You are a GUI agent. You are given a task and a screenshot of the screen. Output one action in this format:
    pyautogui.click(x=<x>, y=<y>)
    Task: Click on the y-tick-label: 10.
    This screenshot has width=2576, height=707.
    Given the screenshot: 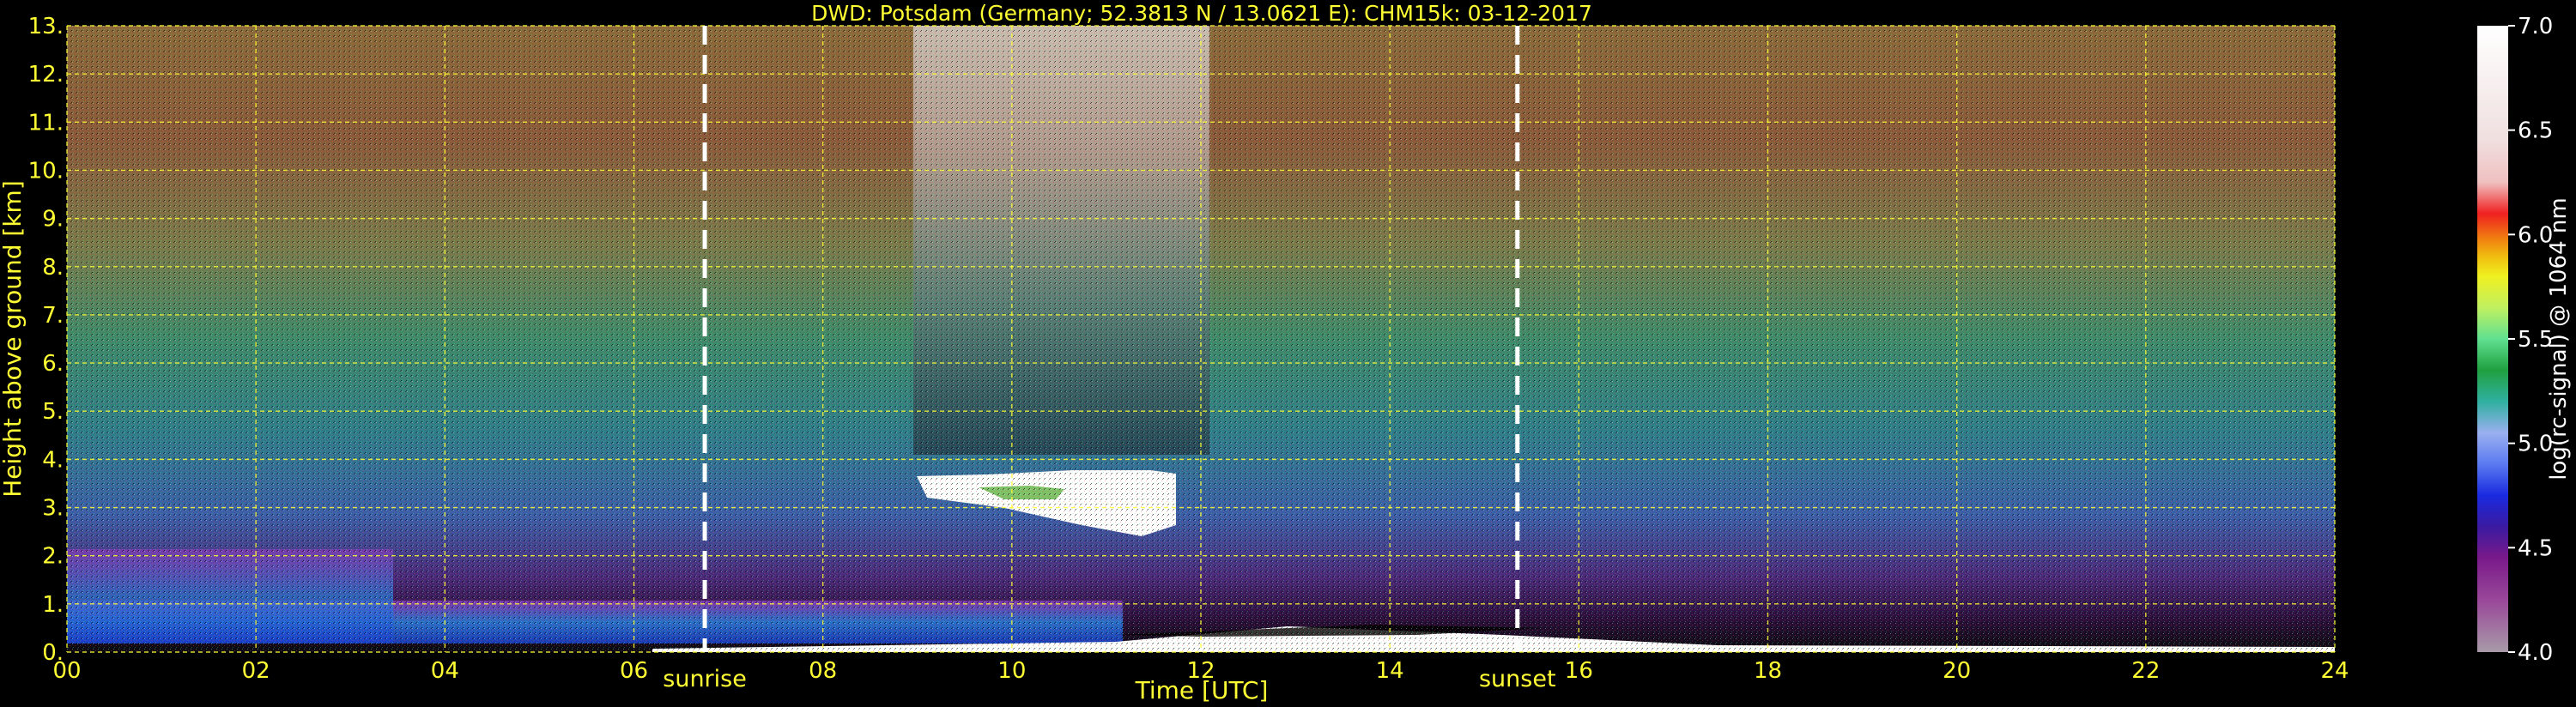 What is the action you would take?
    pyautogui.click(x=46, y=171)
    